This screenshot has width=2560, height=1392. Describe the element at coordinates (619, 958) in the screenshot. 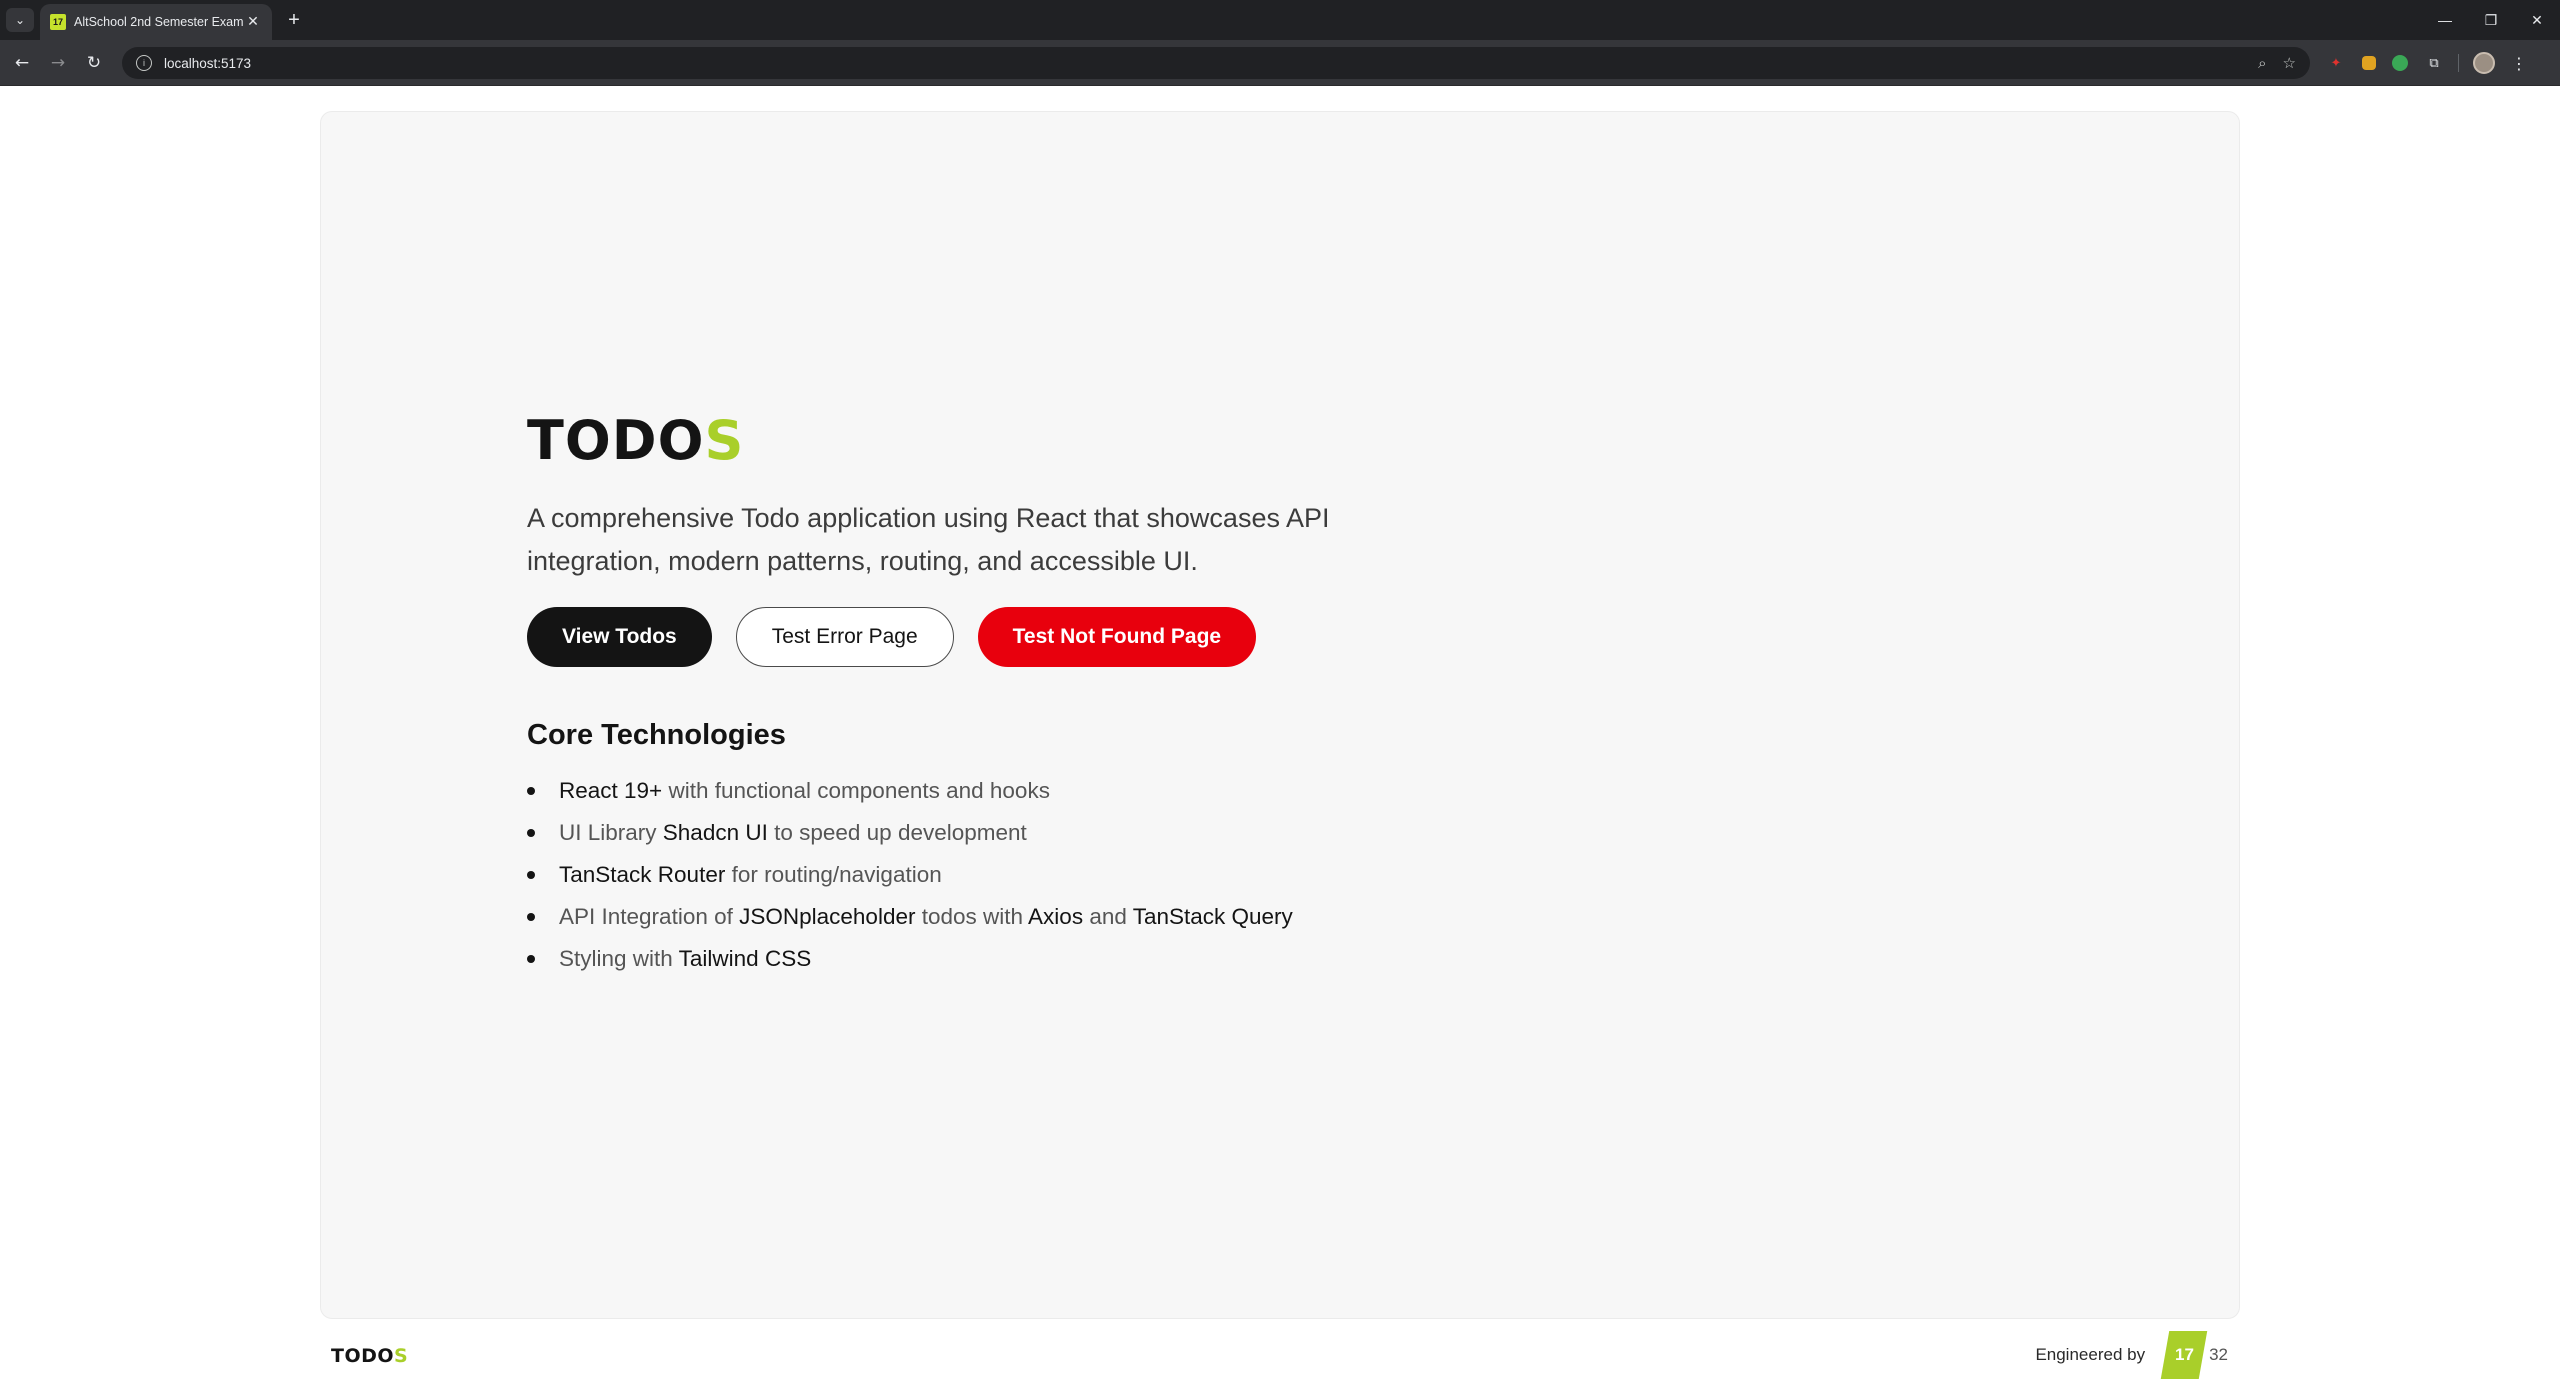

I see `tech-text: Styling with` at that location.